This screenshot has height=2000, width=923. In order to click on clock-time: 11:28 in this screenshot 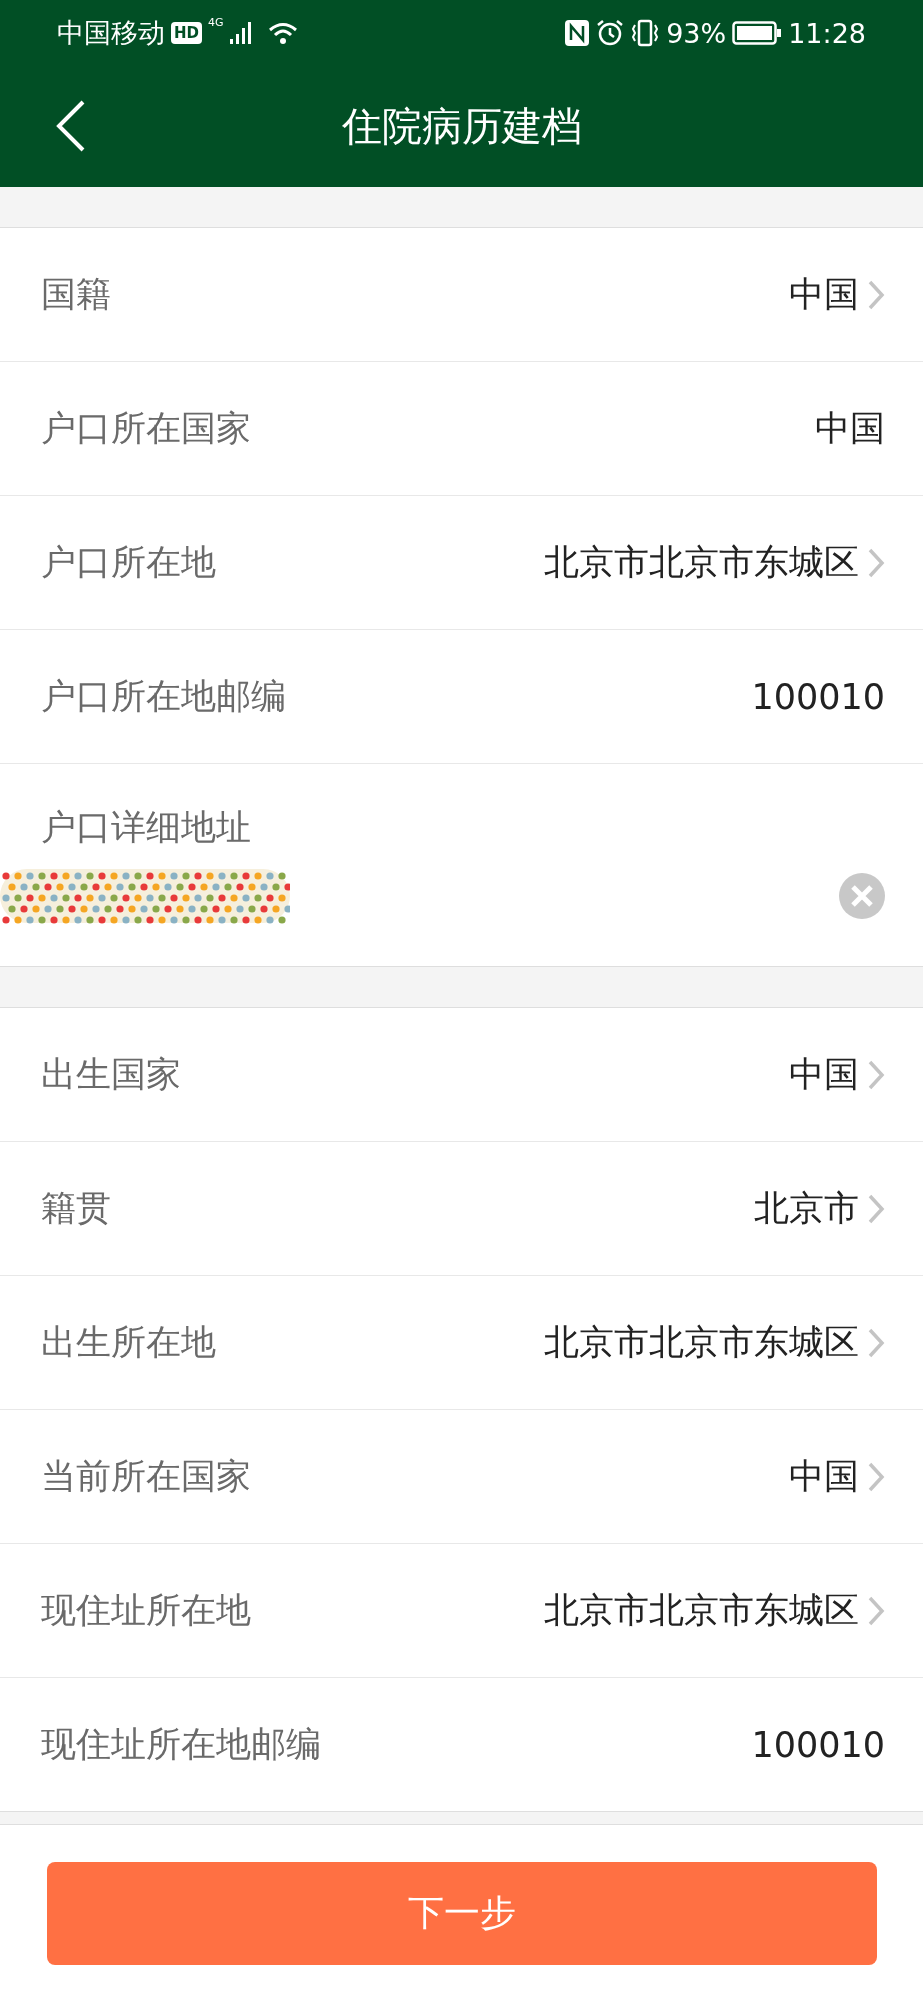, I will do `click(827, 33)`.